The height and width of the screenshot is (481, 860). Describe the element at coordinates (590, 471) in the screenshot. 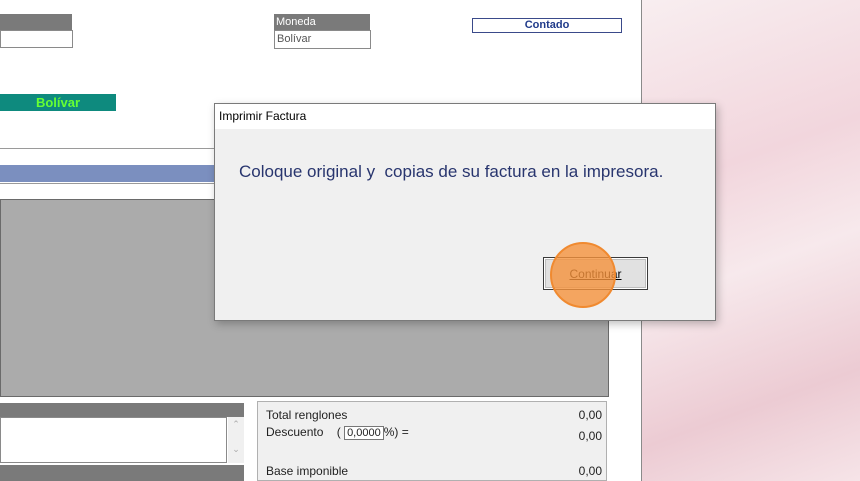

I see `base-imponible-value: 0,00` at that location.